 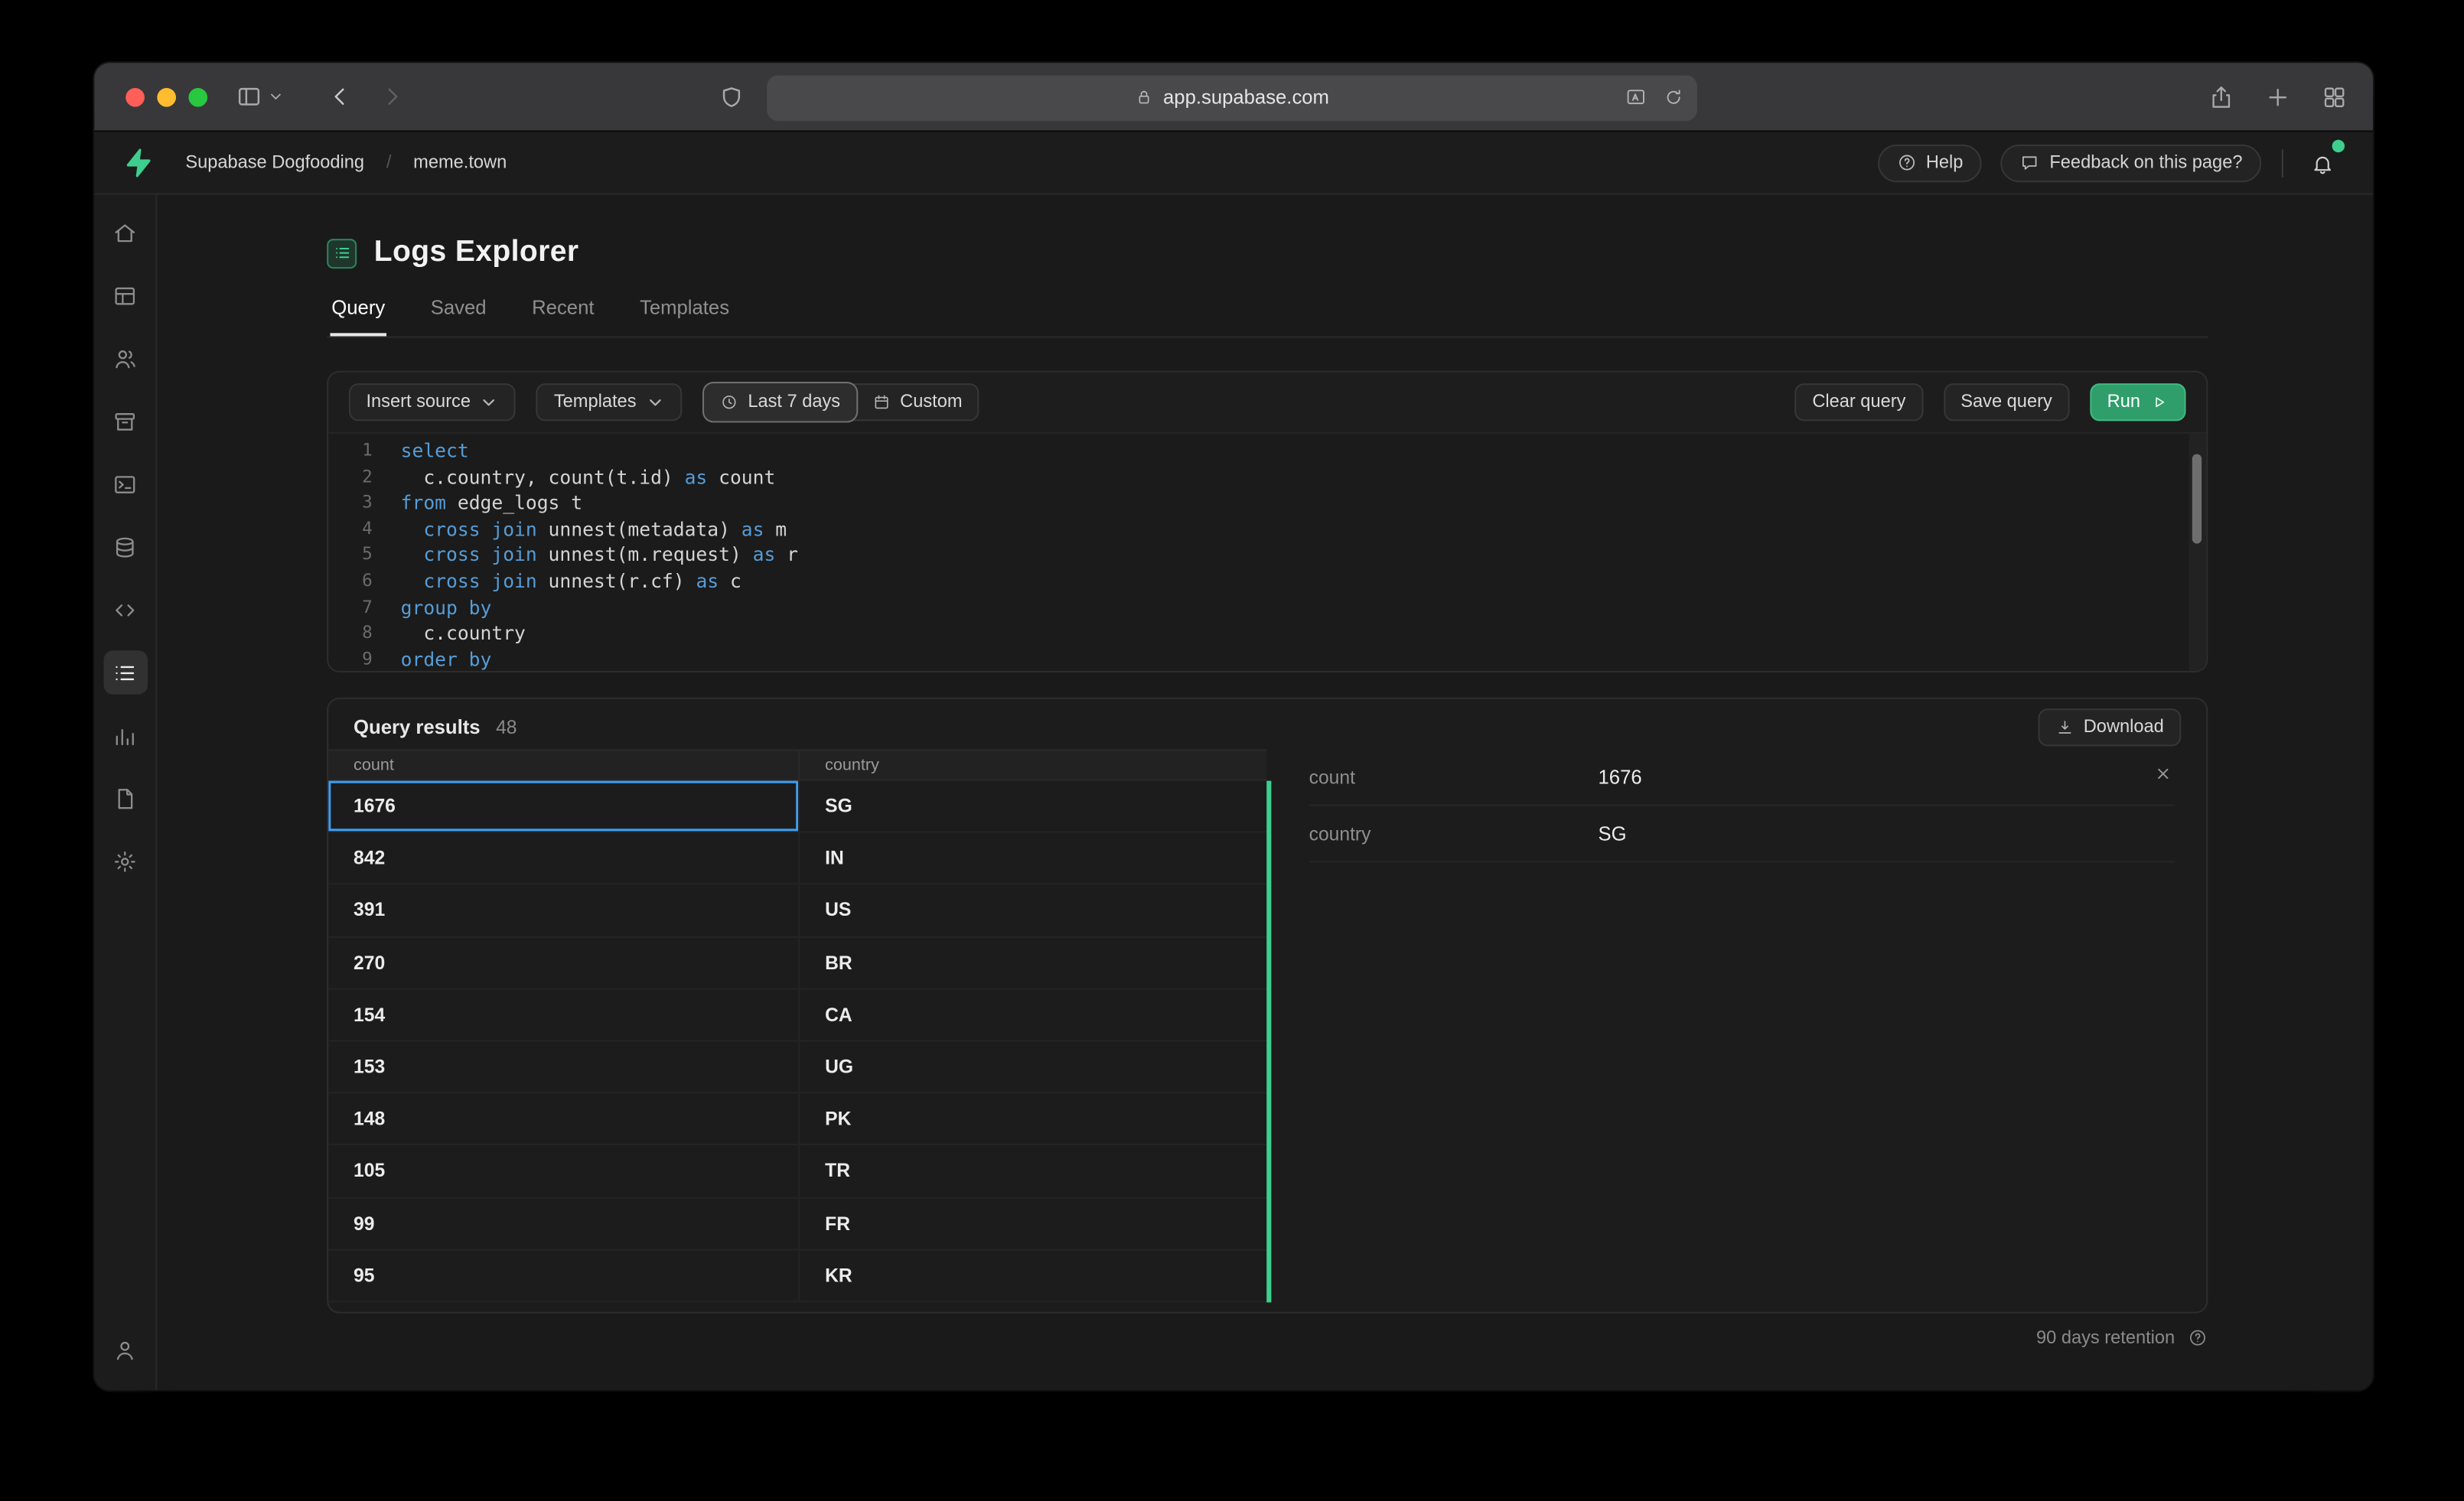 I want to click on download-button: Download, so click(x=2110, y=728).